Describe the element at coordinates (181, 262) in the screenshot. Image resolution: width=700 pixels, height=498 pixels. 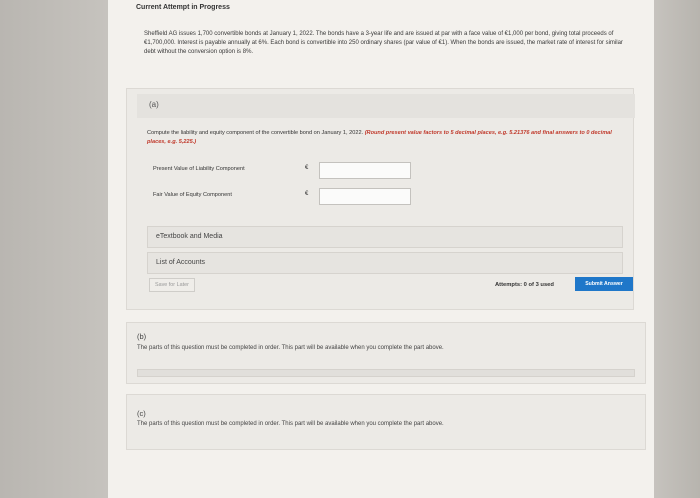
I see `list-of-accounts-label: List of Accounts` at that location.